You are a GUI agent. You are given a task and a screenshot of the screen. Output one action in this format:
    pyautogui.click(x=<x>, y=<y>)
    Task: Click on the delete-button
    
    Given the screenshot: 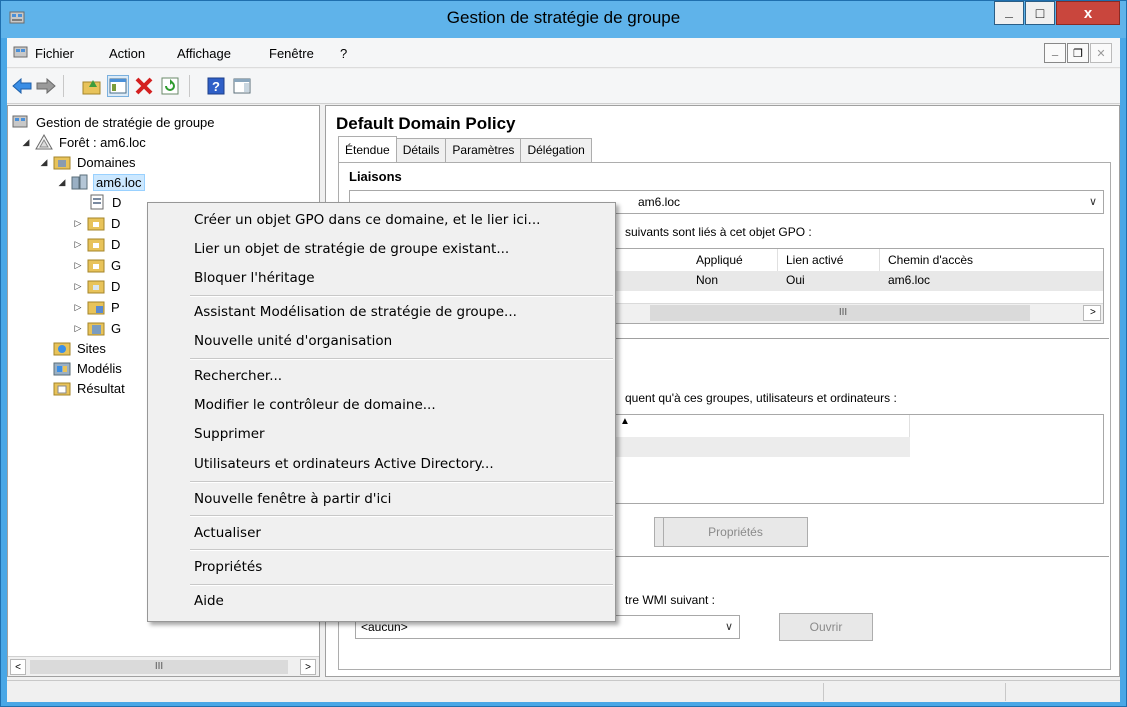 What is the action you would take?
    pyautogui.click(x=144, y=86)
    